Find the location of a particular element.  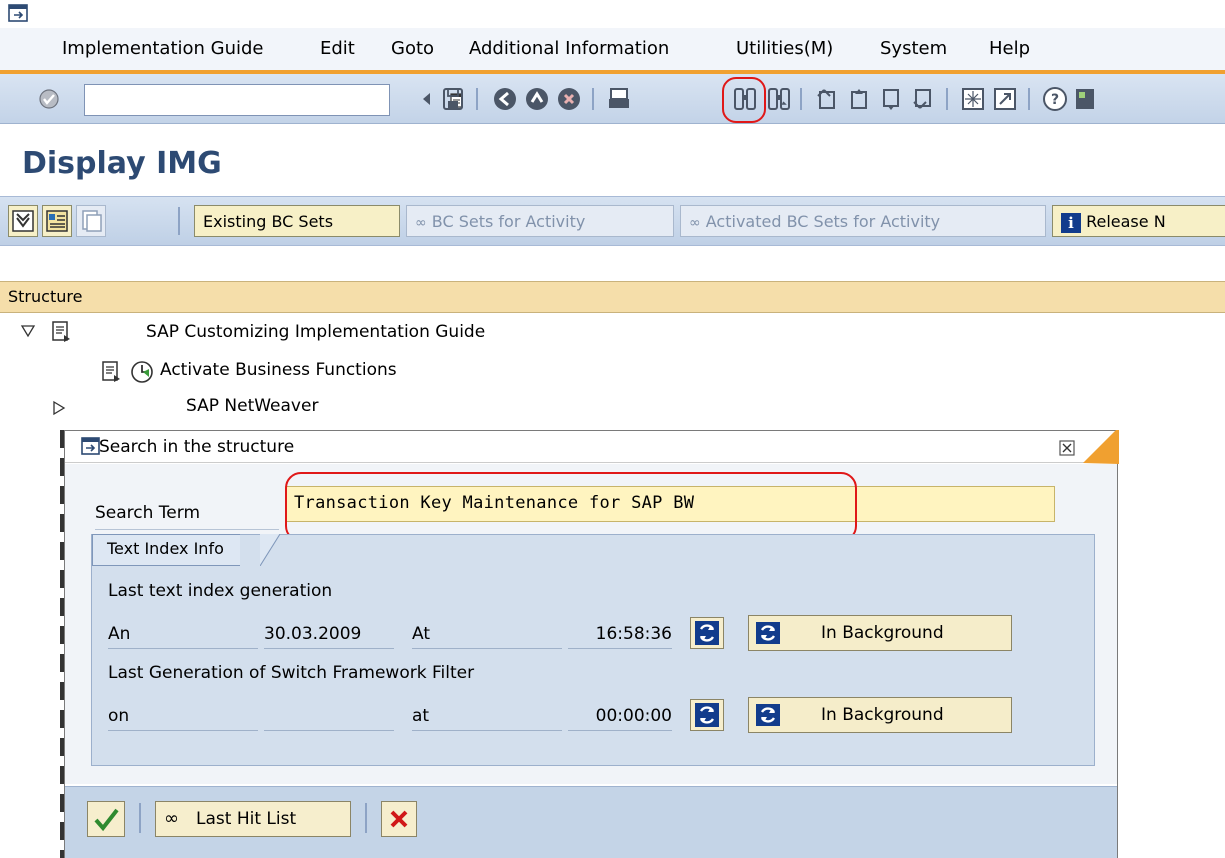

confirm-button is located at coordinates (106, 819).